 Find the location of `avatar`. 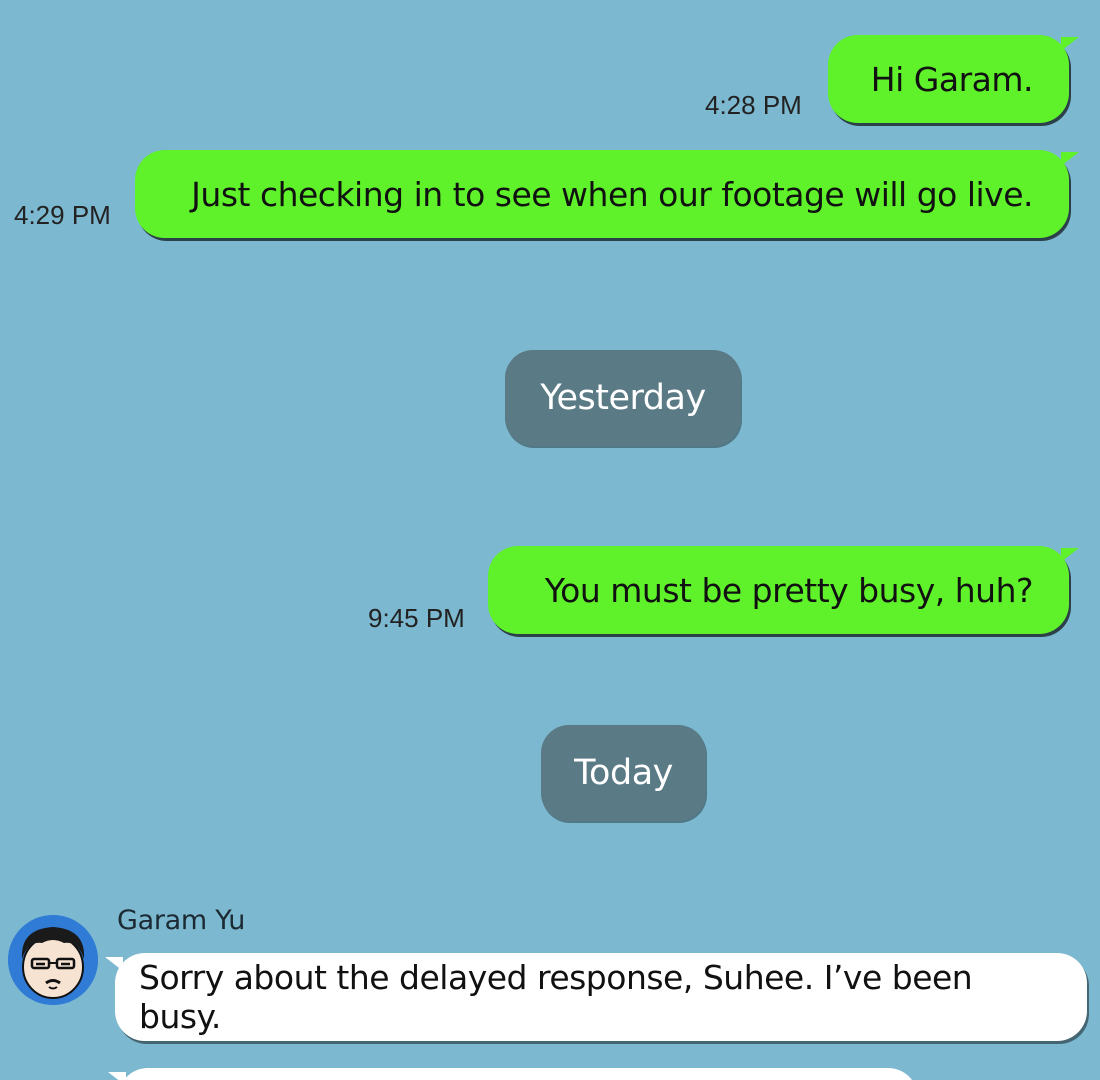

avatar is located at coordinates (53, 960).